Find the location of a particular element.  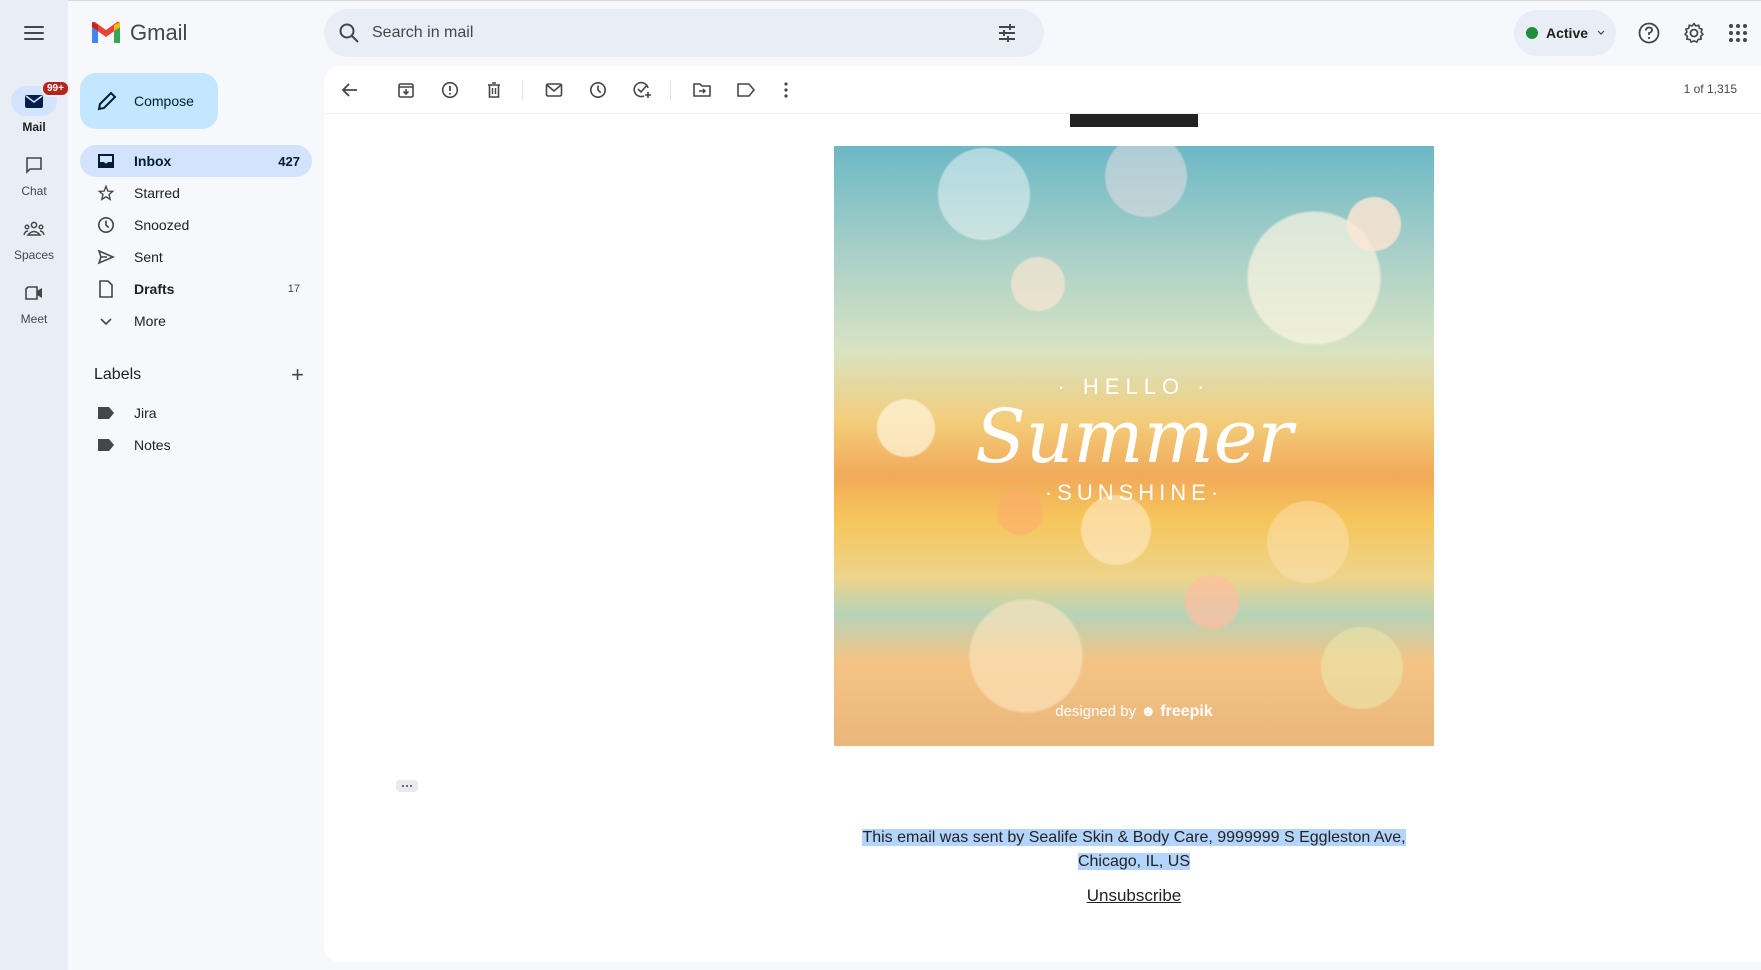

nav-label-more: More is located at coordinates (150, 321).